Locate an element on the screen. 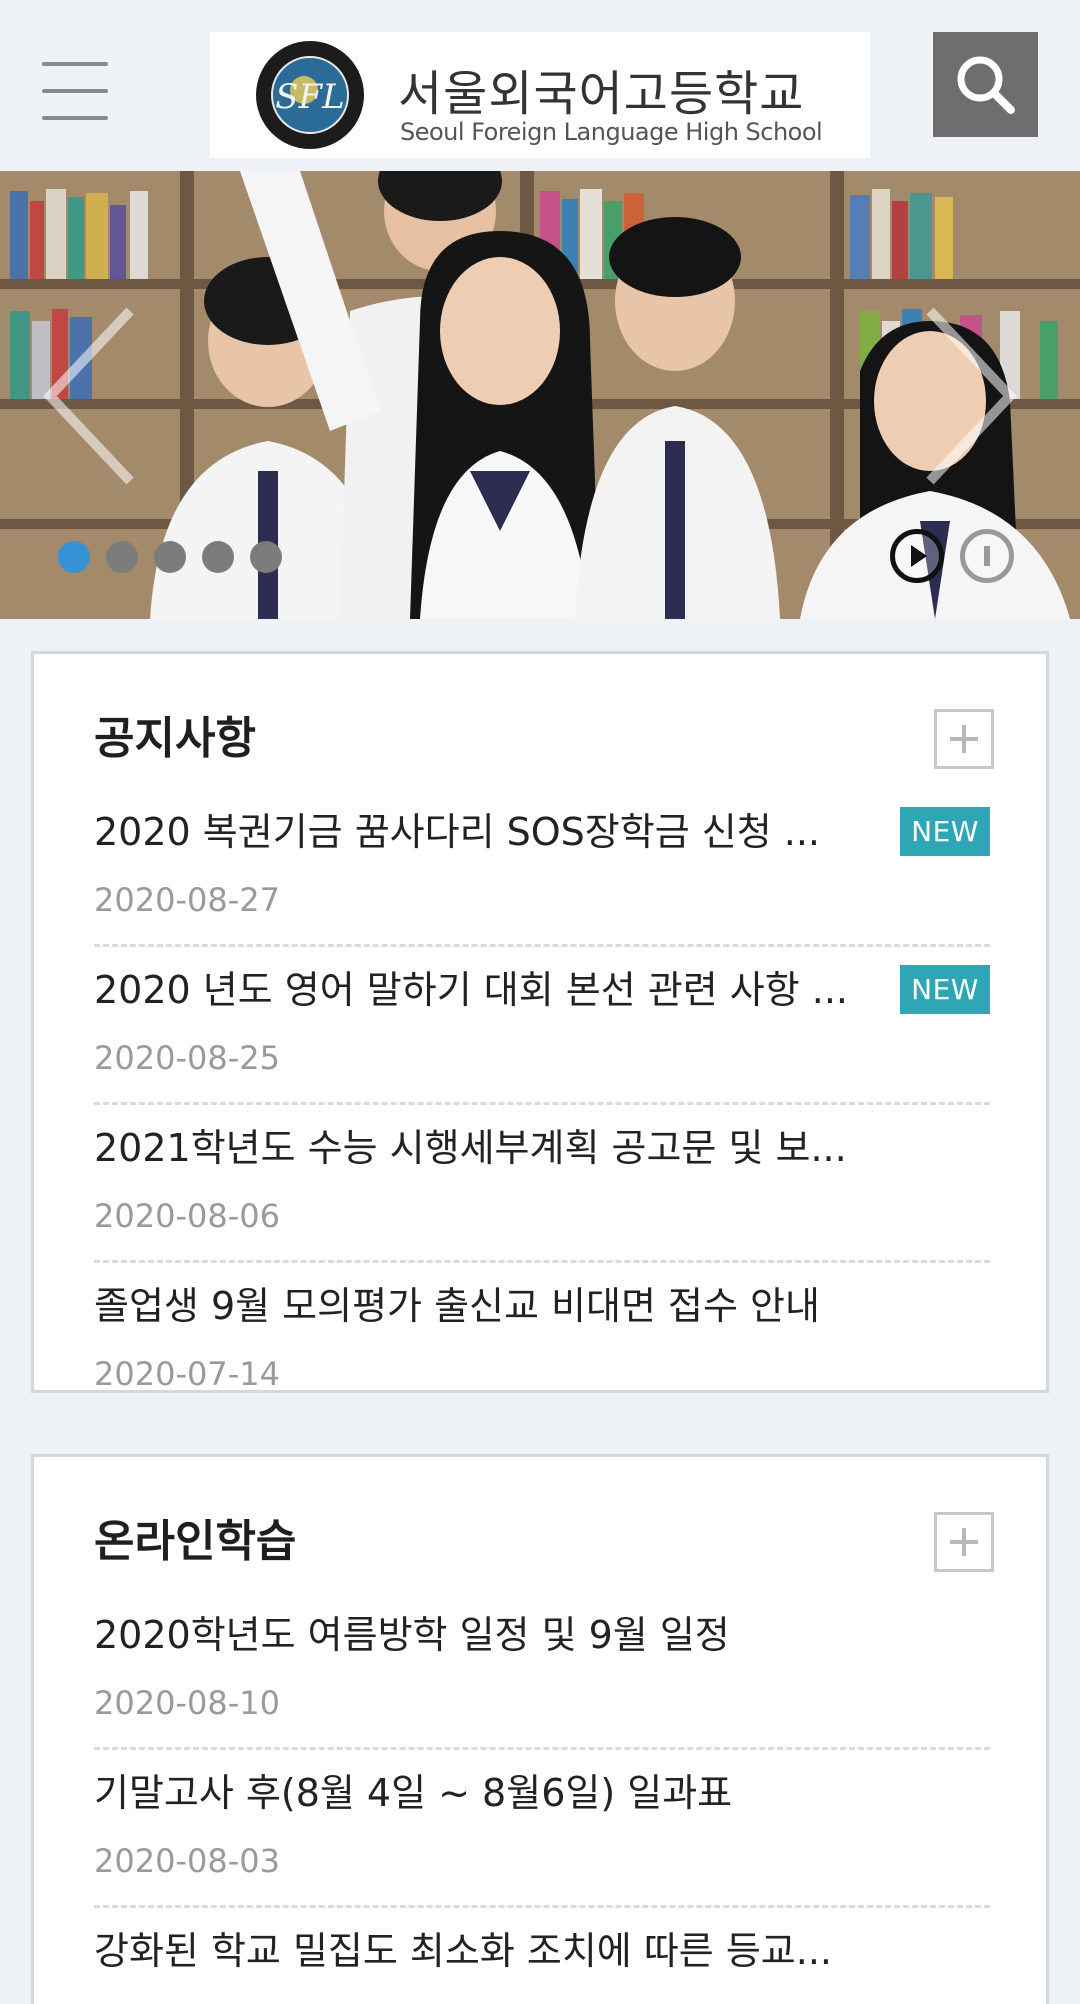 This screenshot has width=1080, height=2004. notice-more-plus-icon is located at coordinates (964, 739).